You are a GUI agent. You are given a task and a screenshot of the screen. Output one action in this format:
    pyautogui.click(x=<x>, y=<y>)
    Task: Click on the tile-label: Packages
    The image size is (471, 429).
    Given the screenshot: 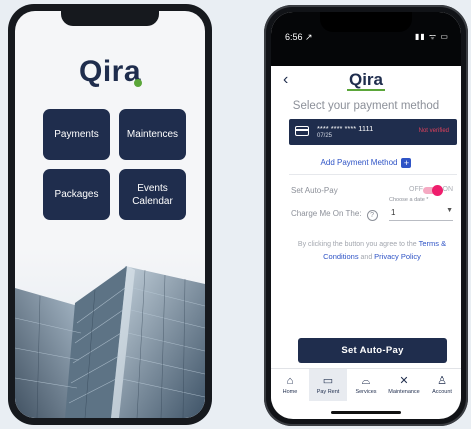 What is the action you would take?
    pyautogui.click(x=76, y=194)
    